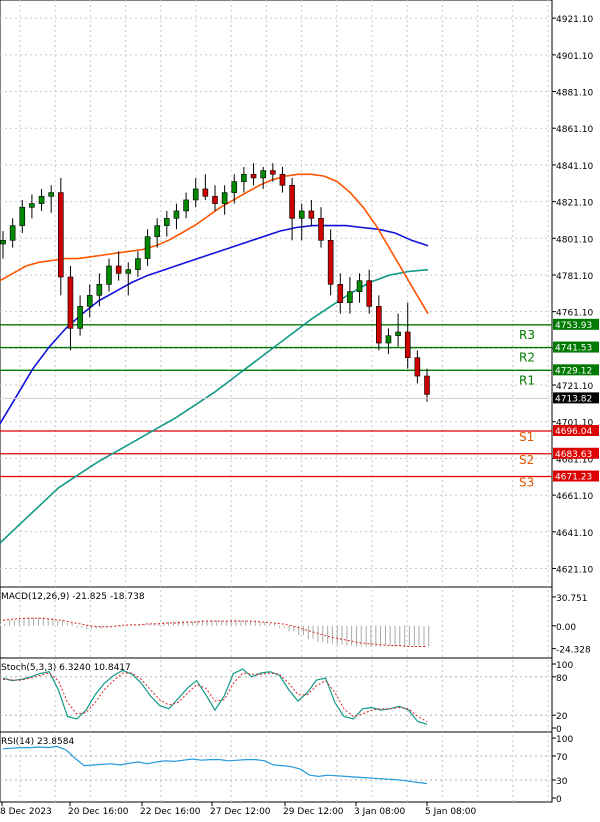 Image resolution: width=600 pixels, height=822 pixels. I want to click on time-tick-label: 5 Jan 08:00, so click(451, 812).